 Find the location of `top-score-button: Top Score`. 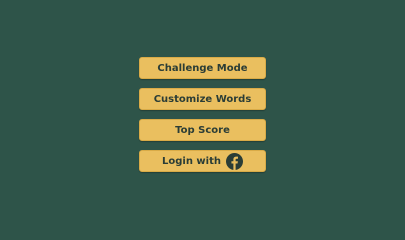

top-score-button: Top Score is located at coordinates (202, 130).